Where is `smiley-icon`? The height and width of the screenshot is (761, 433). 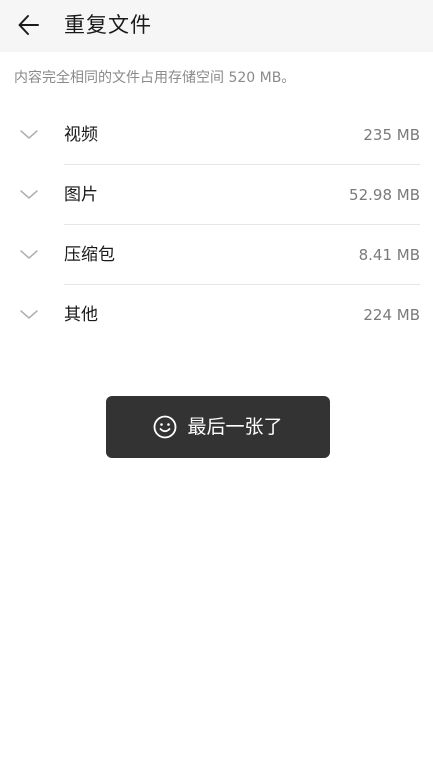
smiley-icon is located at coordinates (165, 427).